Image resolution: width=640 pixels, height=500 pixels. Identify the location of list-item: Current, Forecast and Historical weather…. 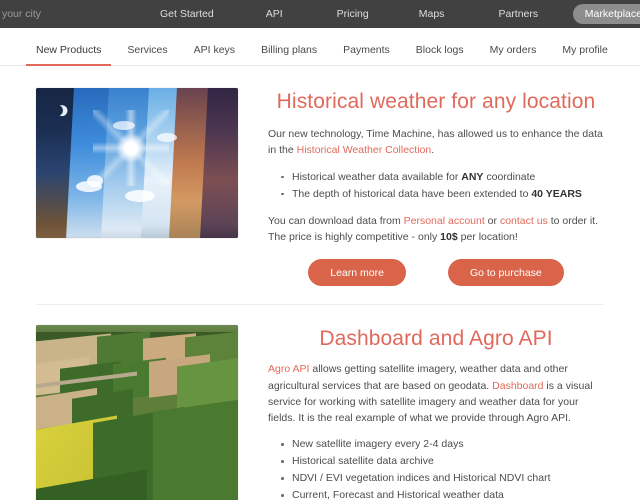
(442, 493).